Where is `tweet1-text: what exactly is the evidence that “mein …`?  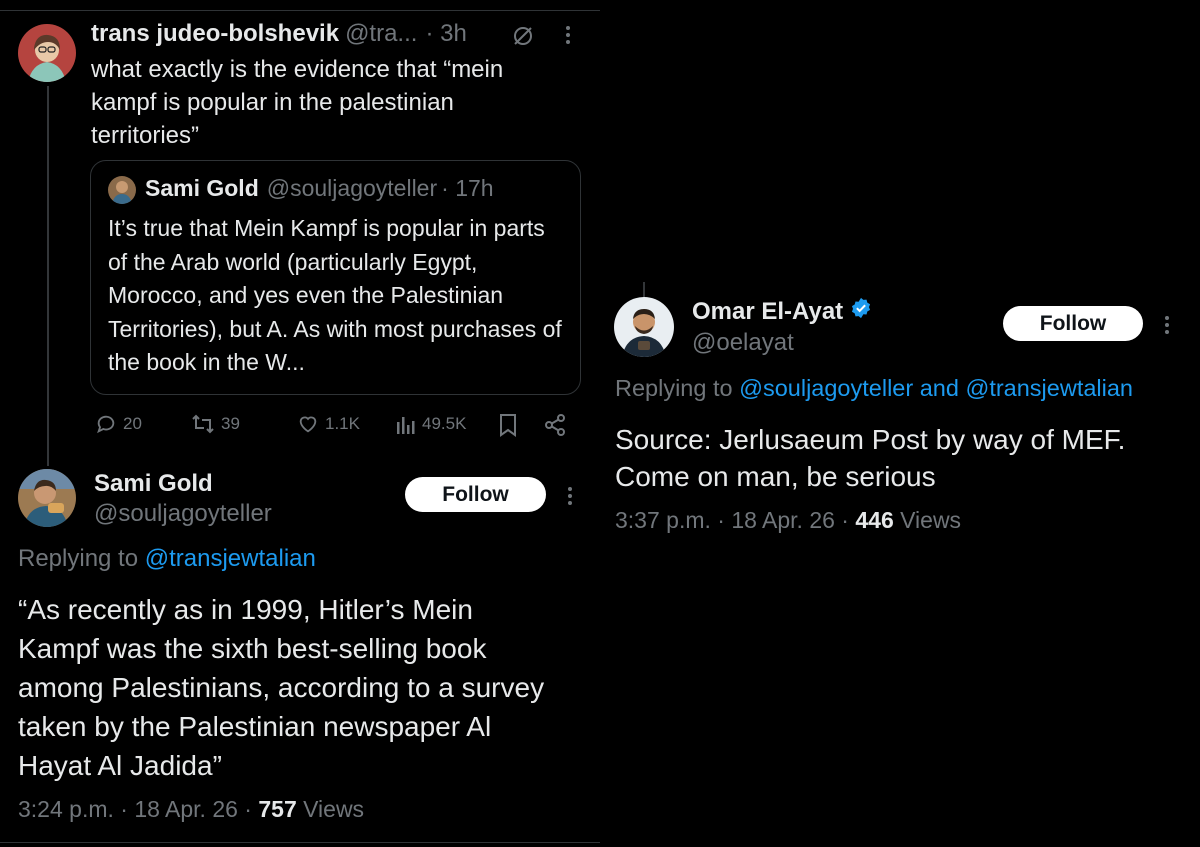 tweet1-text: what exactly is the evidence that “mein … is located at coordinates (297, 102).